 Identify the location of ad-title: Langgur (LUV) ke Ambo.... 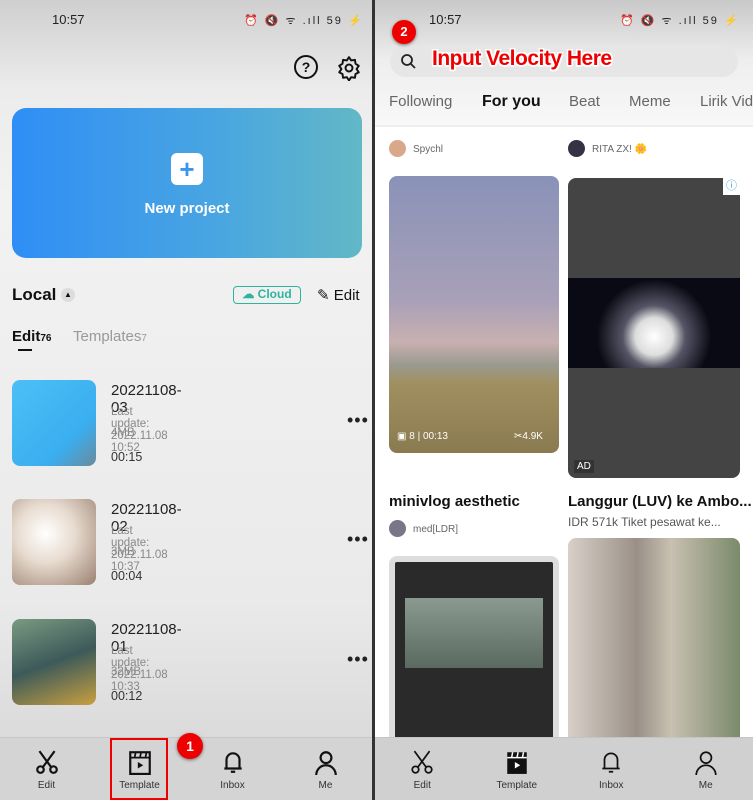
(660, 501).